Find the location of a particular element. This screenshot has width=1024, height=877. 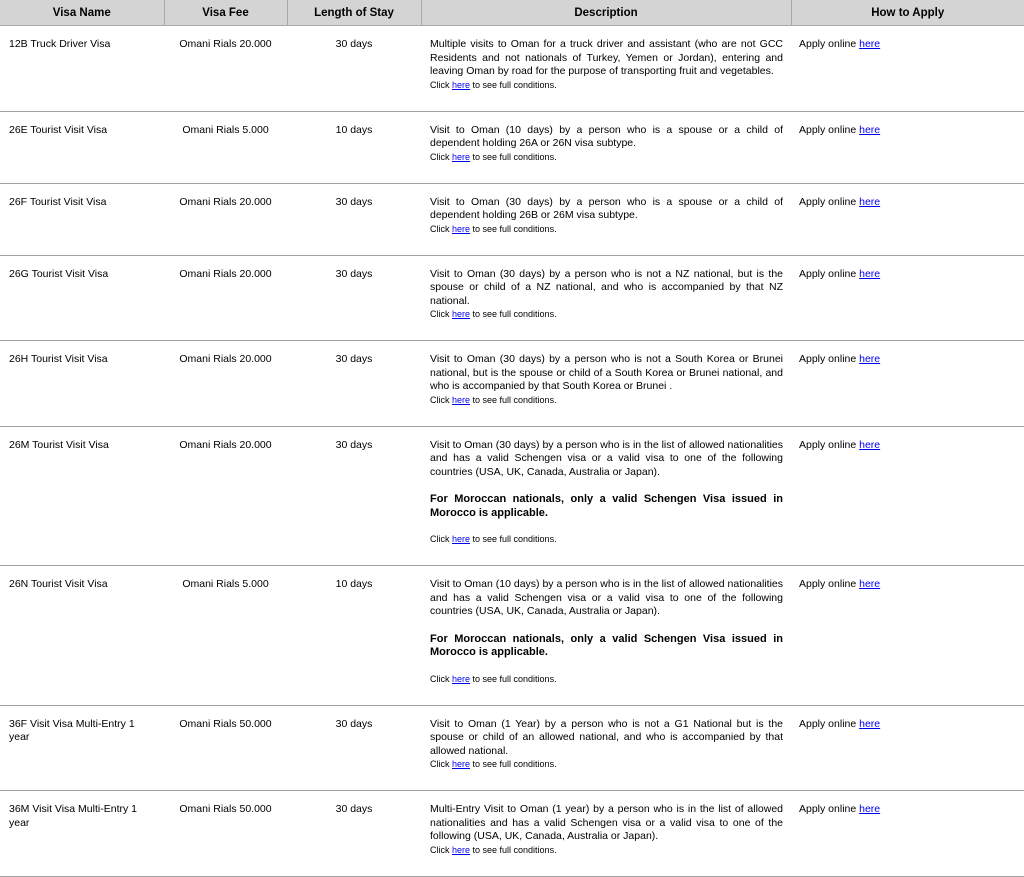

header-description: Description is located at coordinates (606, 13).